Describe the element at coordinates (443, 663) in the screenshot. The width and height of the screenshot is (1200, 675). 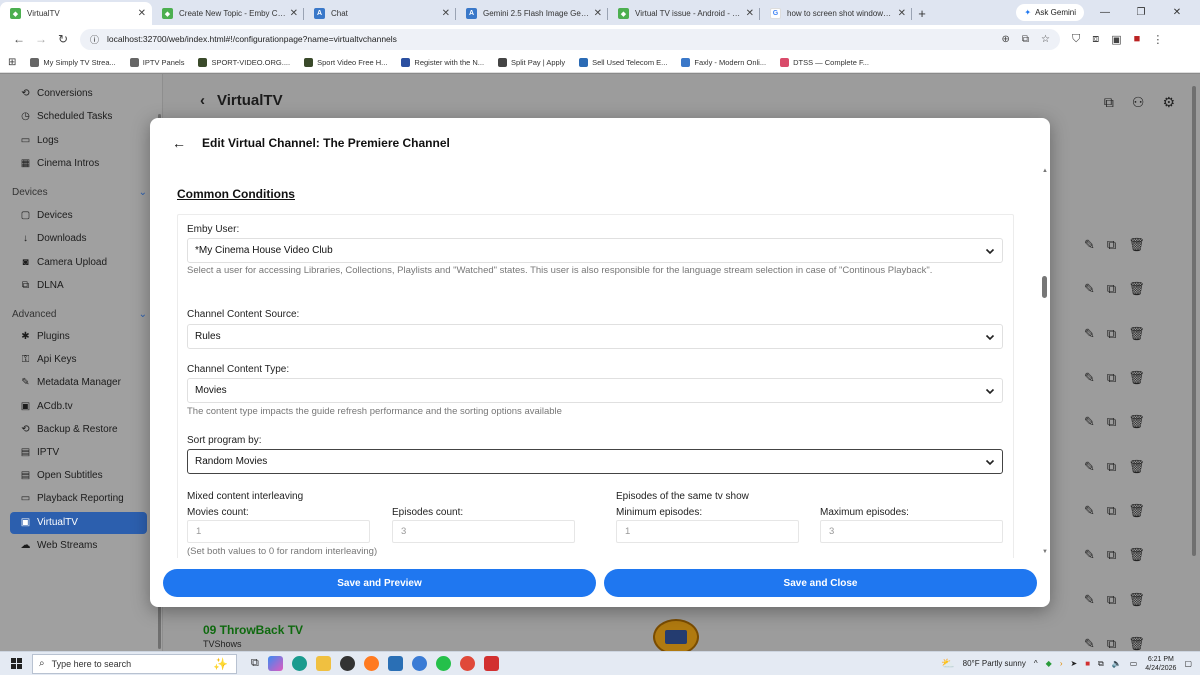
I see `whatsapp-icon` at that location.